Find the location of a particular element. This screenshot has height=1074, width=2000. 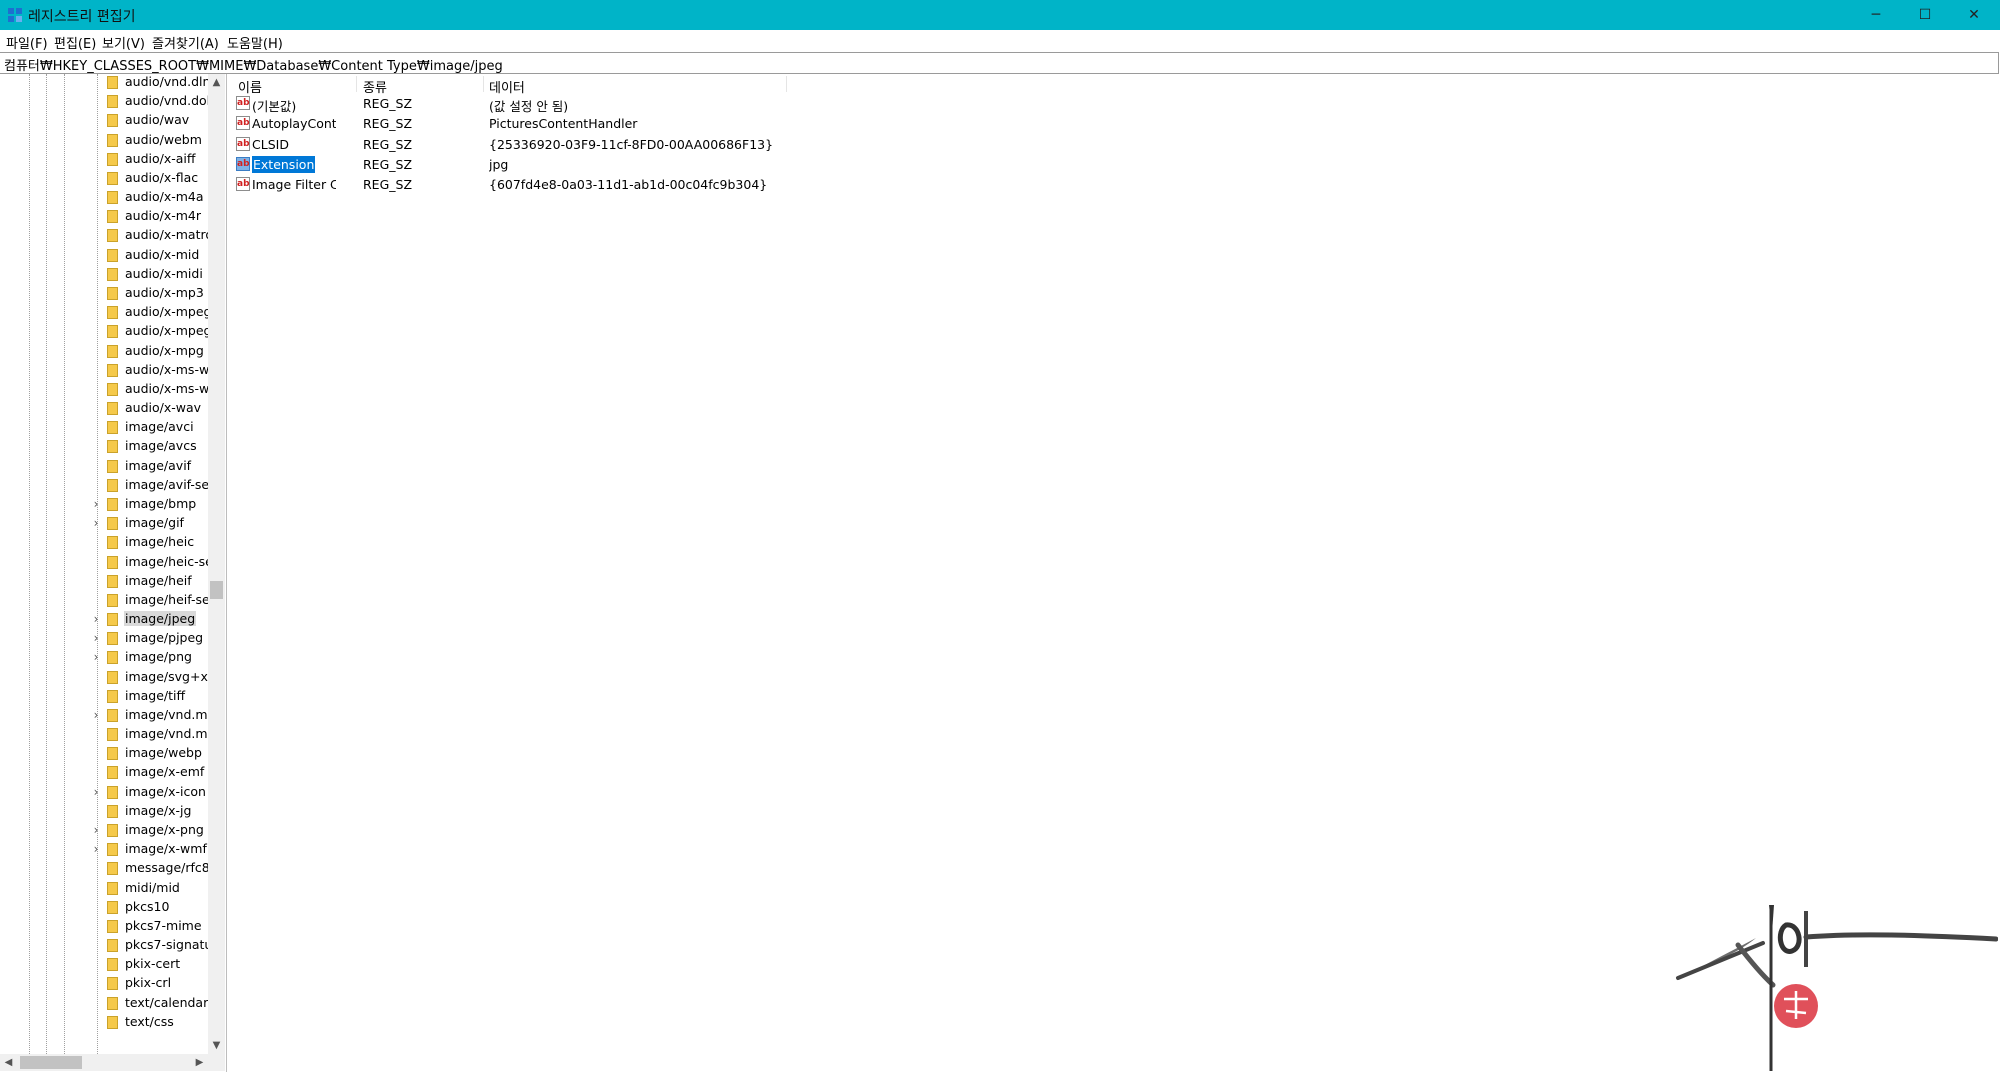

tree-item: audio/x-aiff is located at coordinates (104, 159).